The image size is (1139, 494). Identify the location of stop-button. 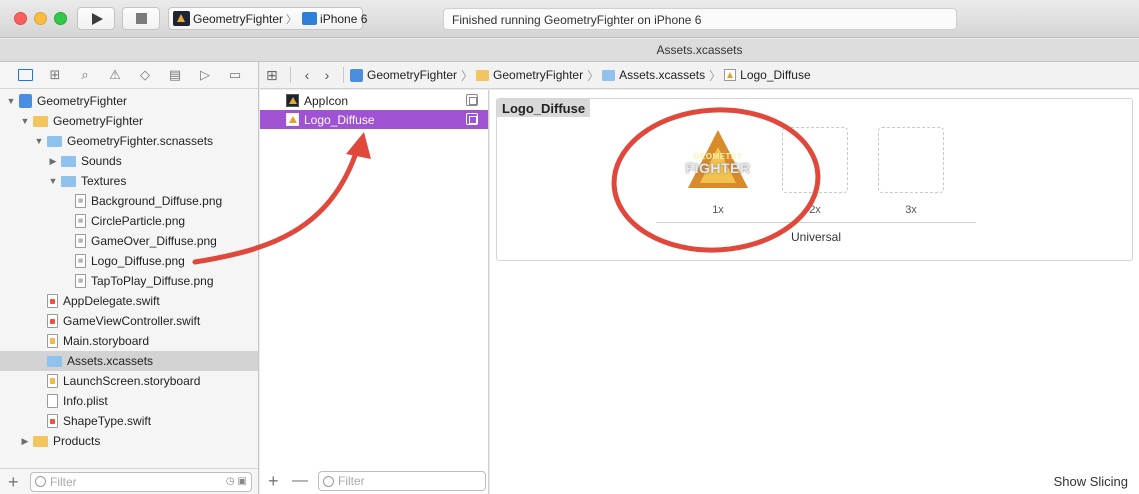
(141, 18).